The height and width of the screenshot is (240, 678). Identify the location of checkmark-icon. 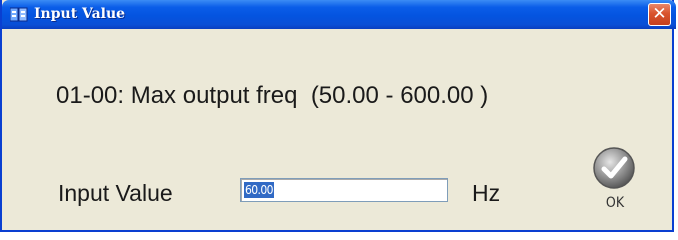
(614, 168).